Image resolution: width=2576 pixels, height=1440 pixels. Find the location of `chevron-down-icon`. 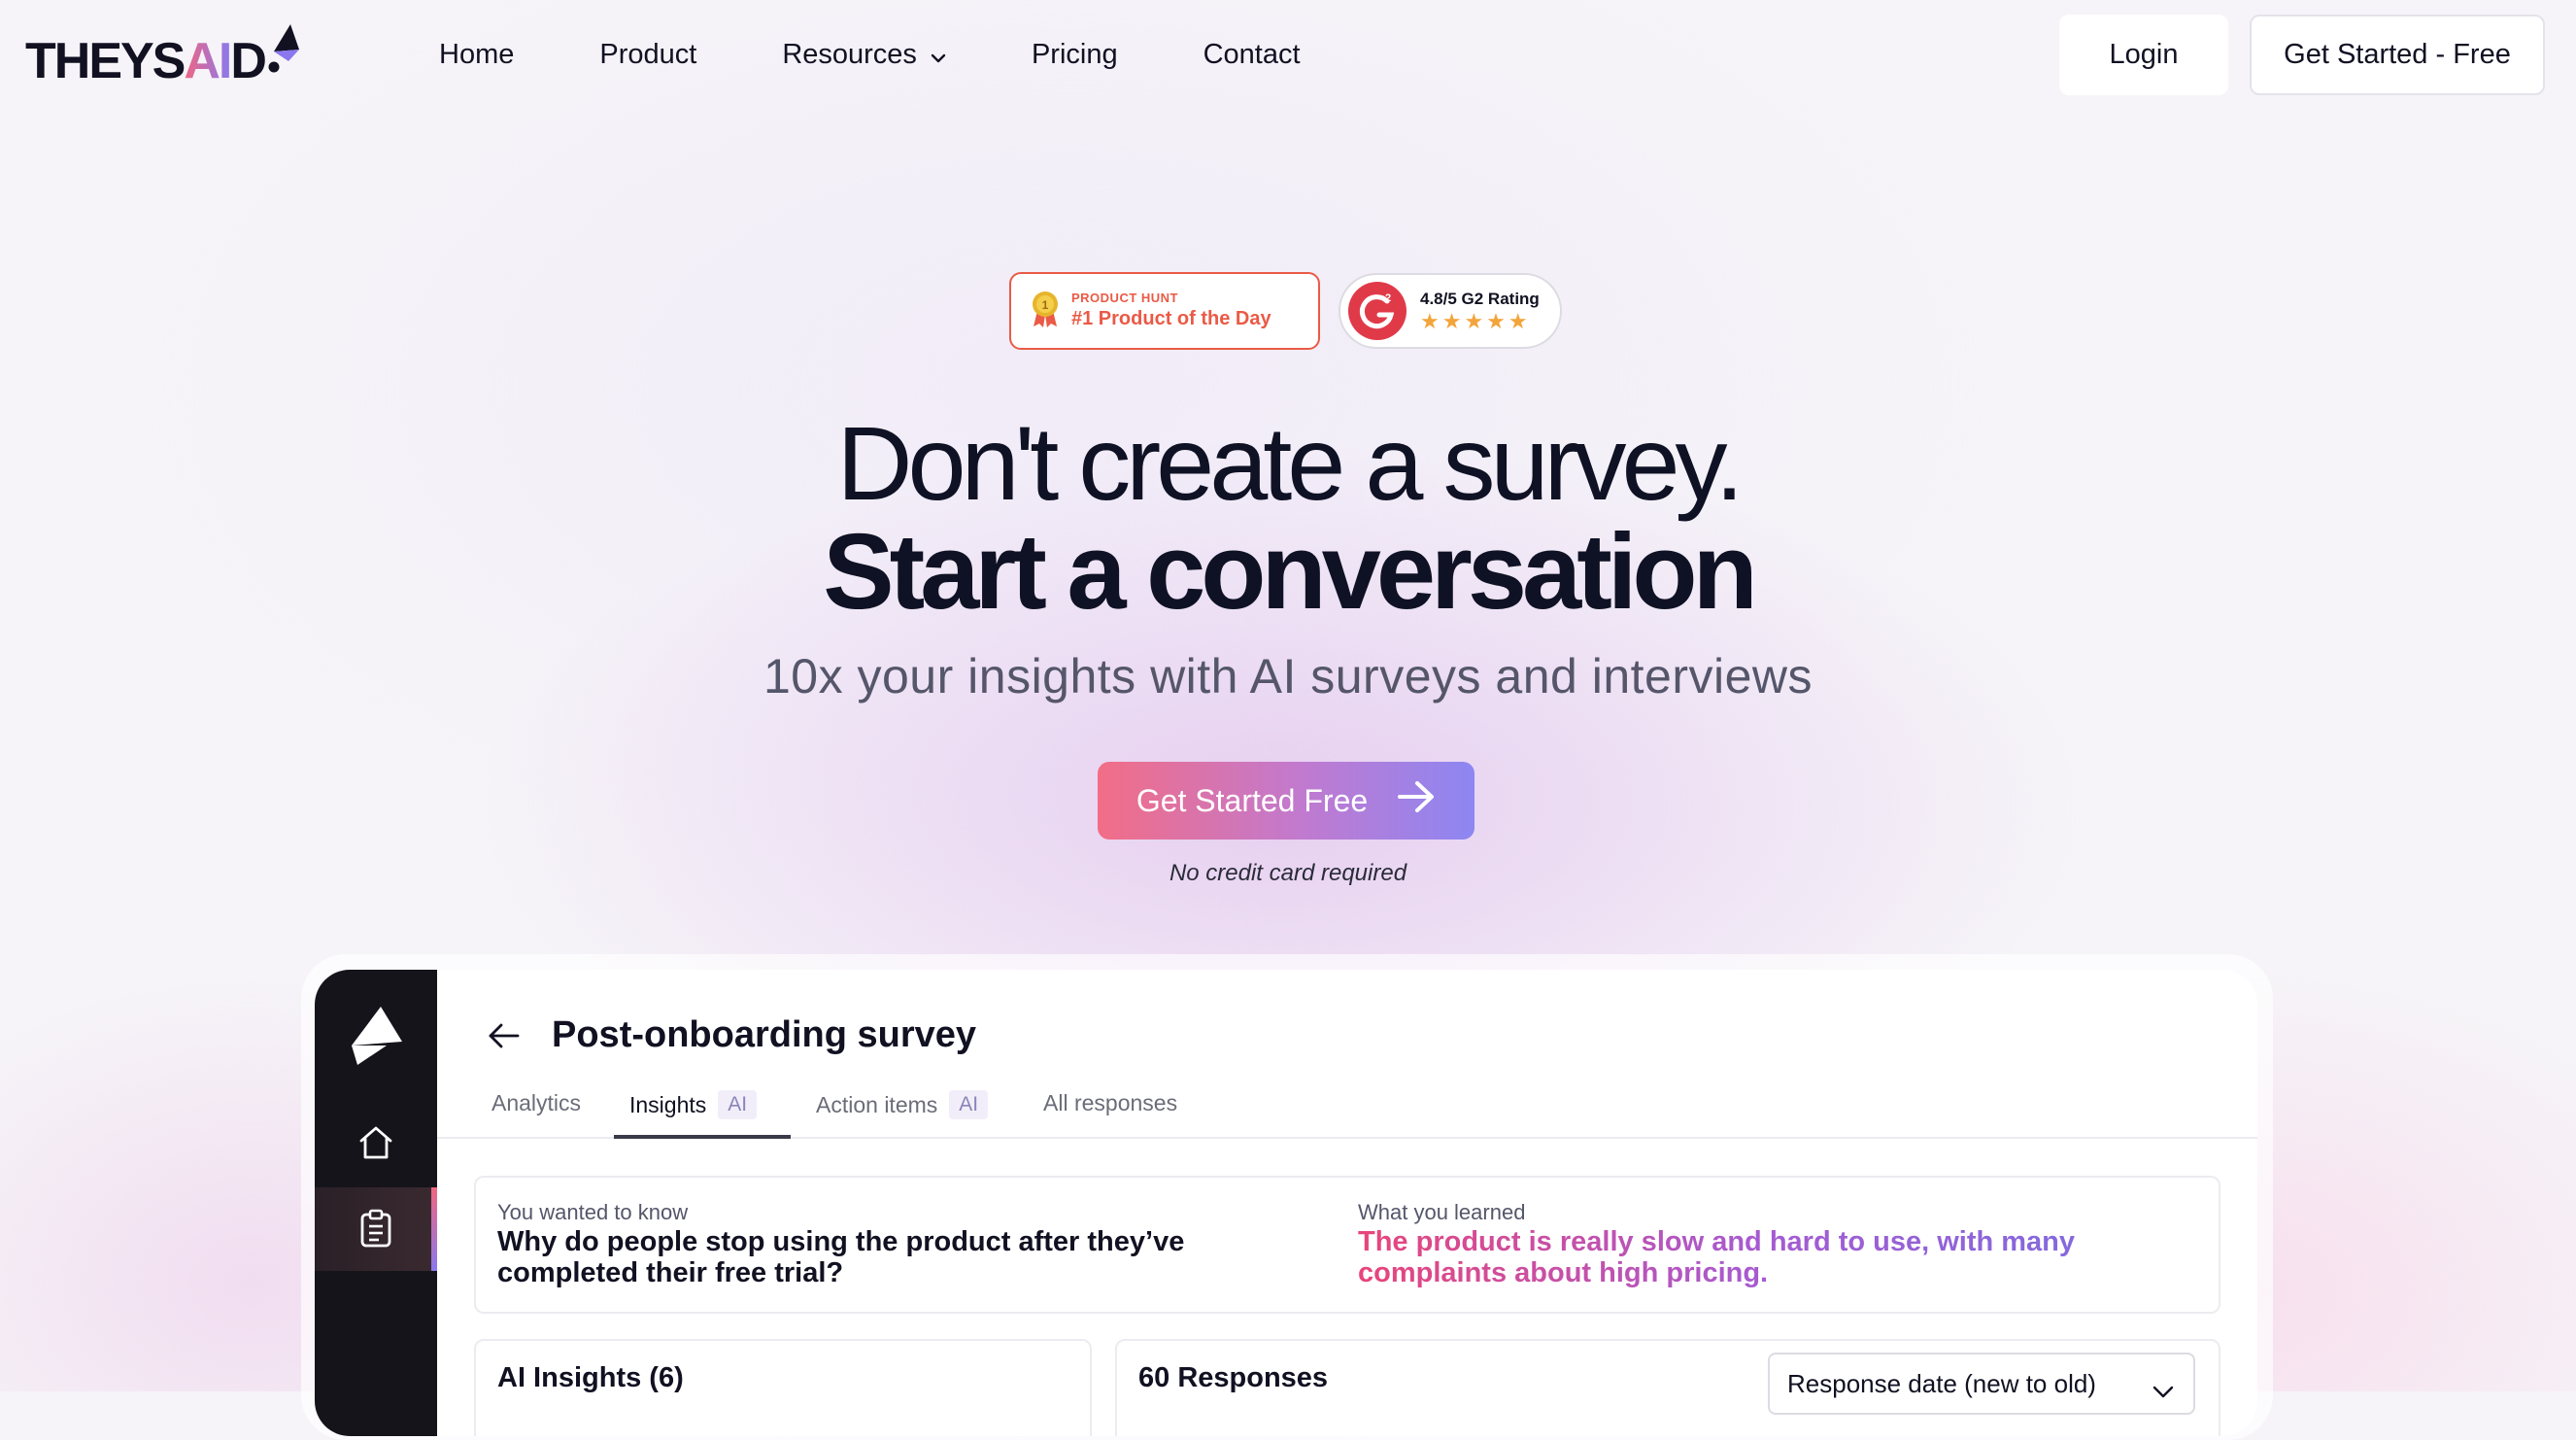

chevron-down-icon is located at coordinates (938, 54).